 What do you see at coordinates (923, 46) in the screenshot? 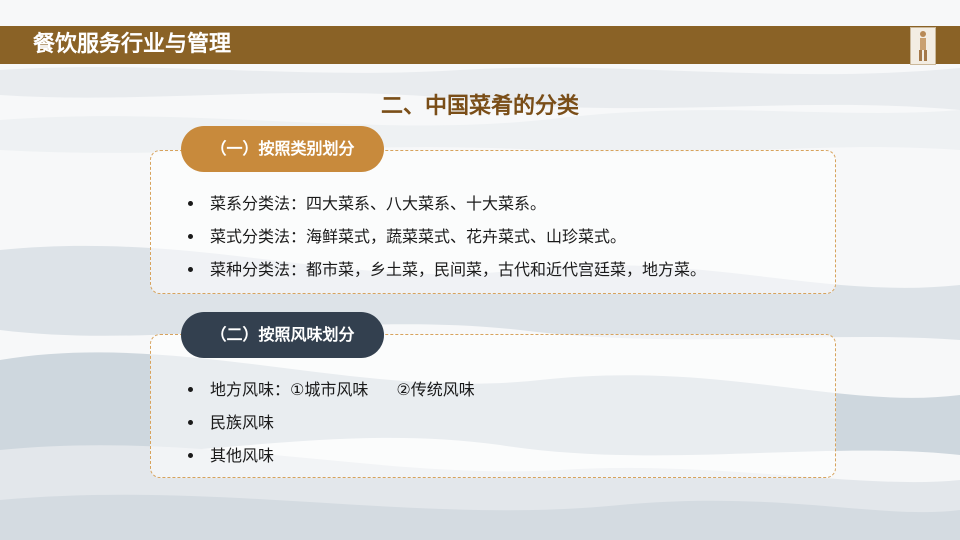
I see `figure-logo-icon` at bounding box center [923, 46].